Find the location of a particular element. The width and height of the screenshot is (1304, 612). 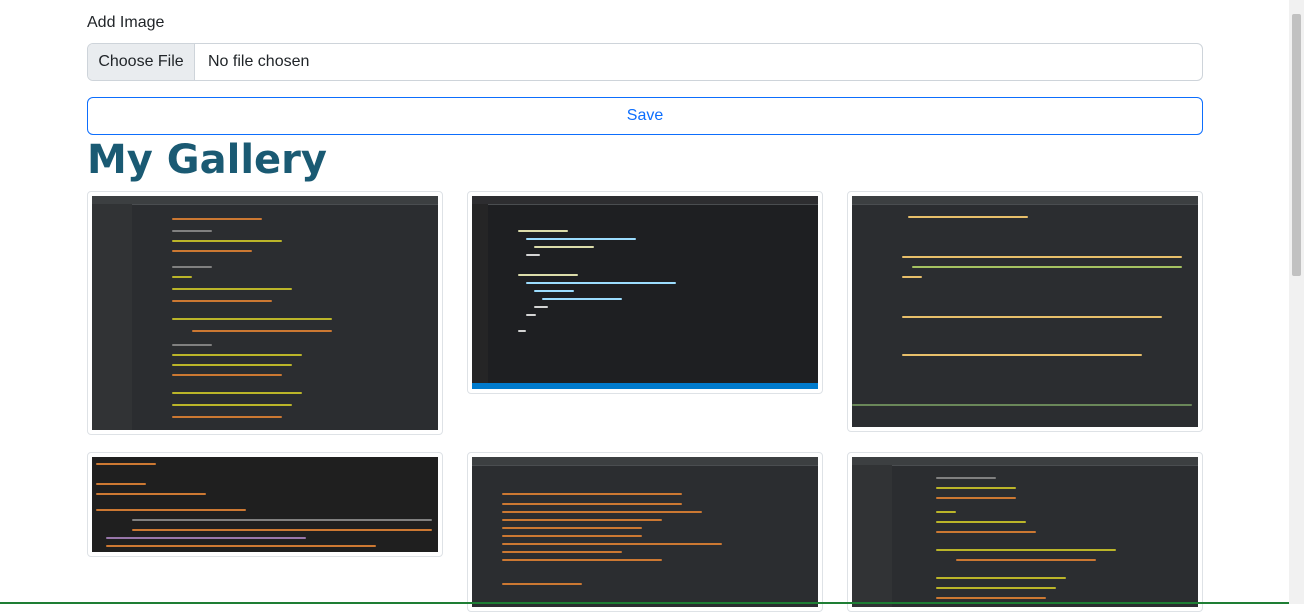

file-status-text: No file chosen is located at coordinates (259, 61).